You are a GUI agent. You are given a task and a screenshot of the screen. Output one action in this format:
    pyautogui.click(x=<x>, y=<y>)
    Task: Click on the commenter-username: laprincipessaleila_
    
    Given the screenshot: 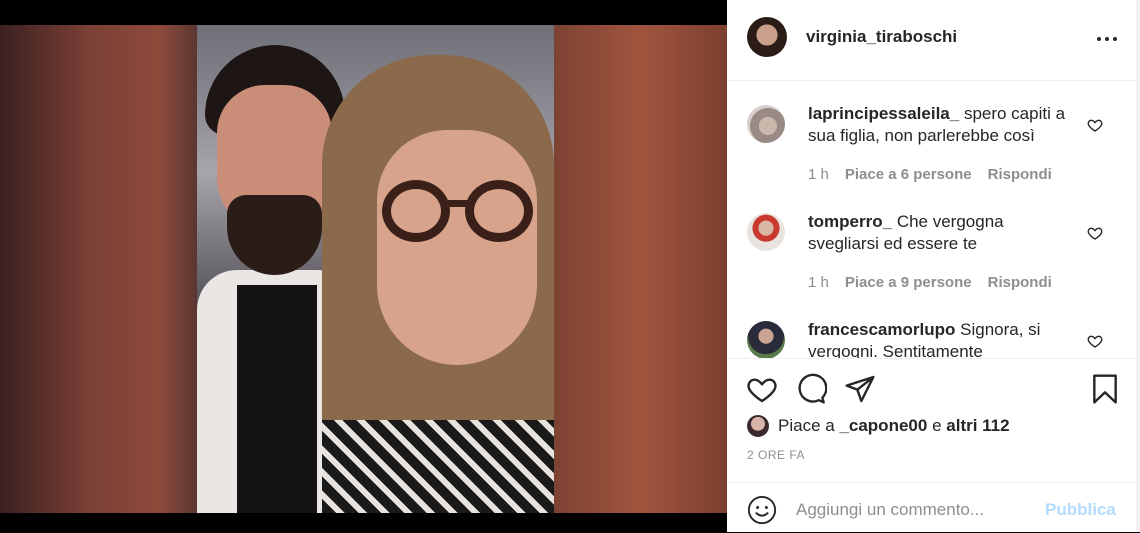 What is the action you would take?
    pyautogui.click(x=883, y=113)
    